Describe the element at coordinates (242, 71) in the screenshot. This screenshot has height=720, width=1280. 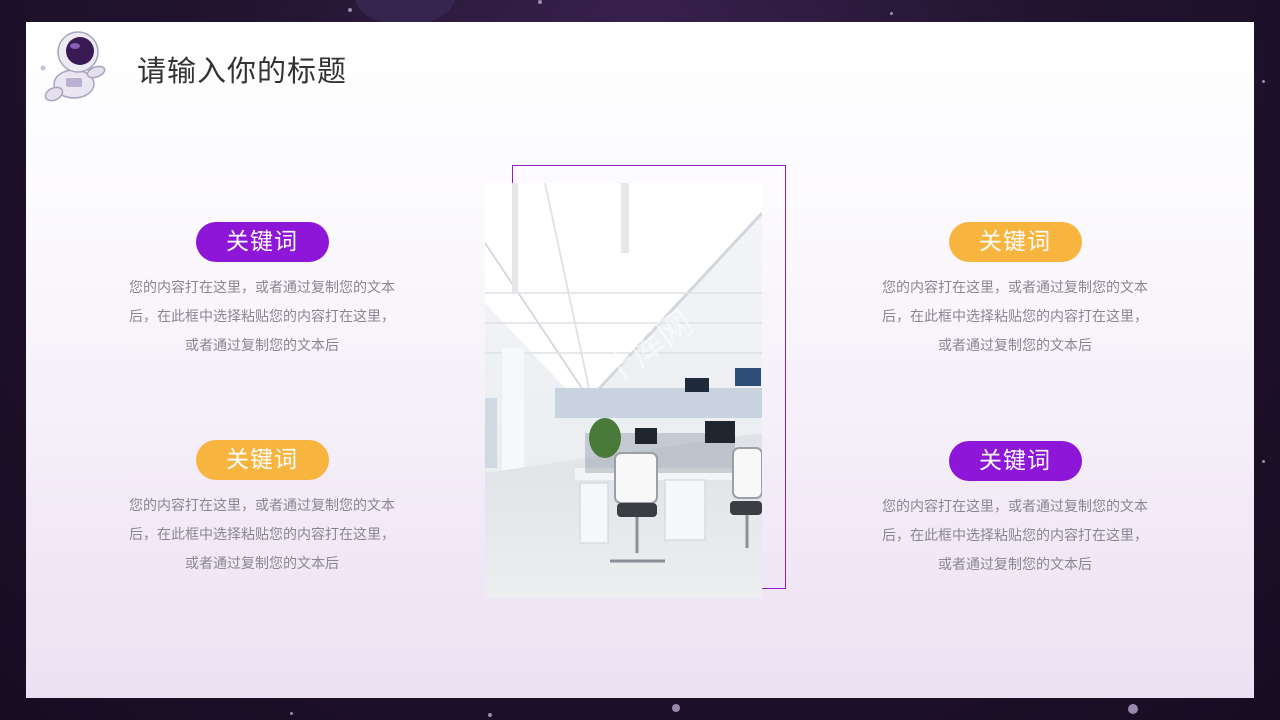
I see `page-title: 请输入你的标题` at that location.